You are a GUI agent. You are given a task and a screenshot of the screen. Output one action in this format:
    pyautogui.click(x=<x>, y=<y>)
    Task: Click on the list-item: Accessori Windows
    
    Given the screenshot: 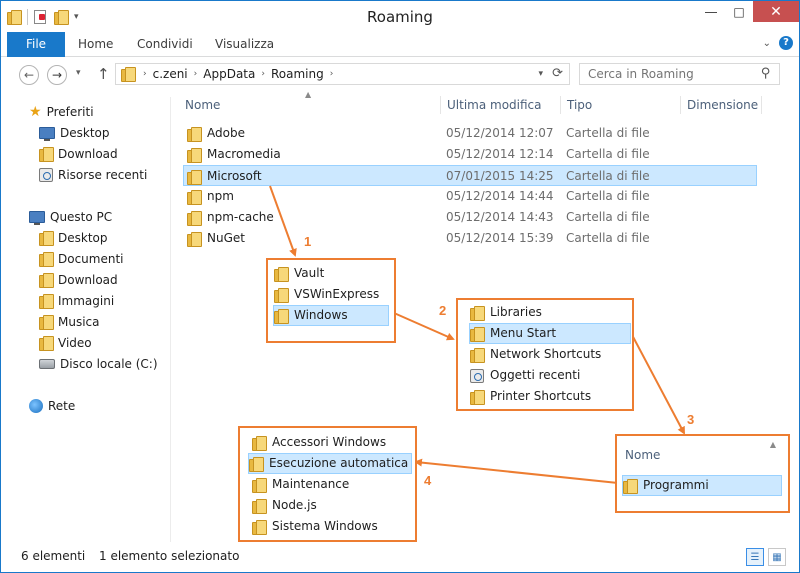 What is the action you would take?
    pyautogui.click(x=319, y=442)
    